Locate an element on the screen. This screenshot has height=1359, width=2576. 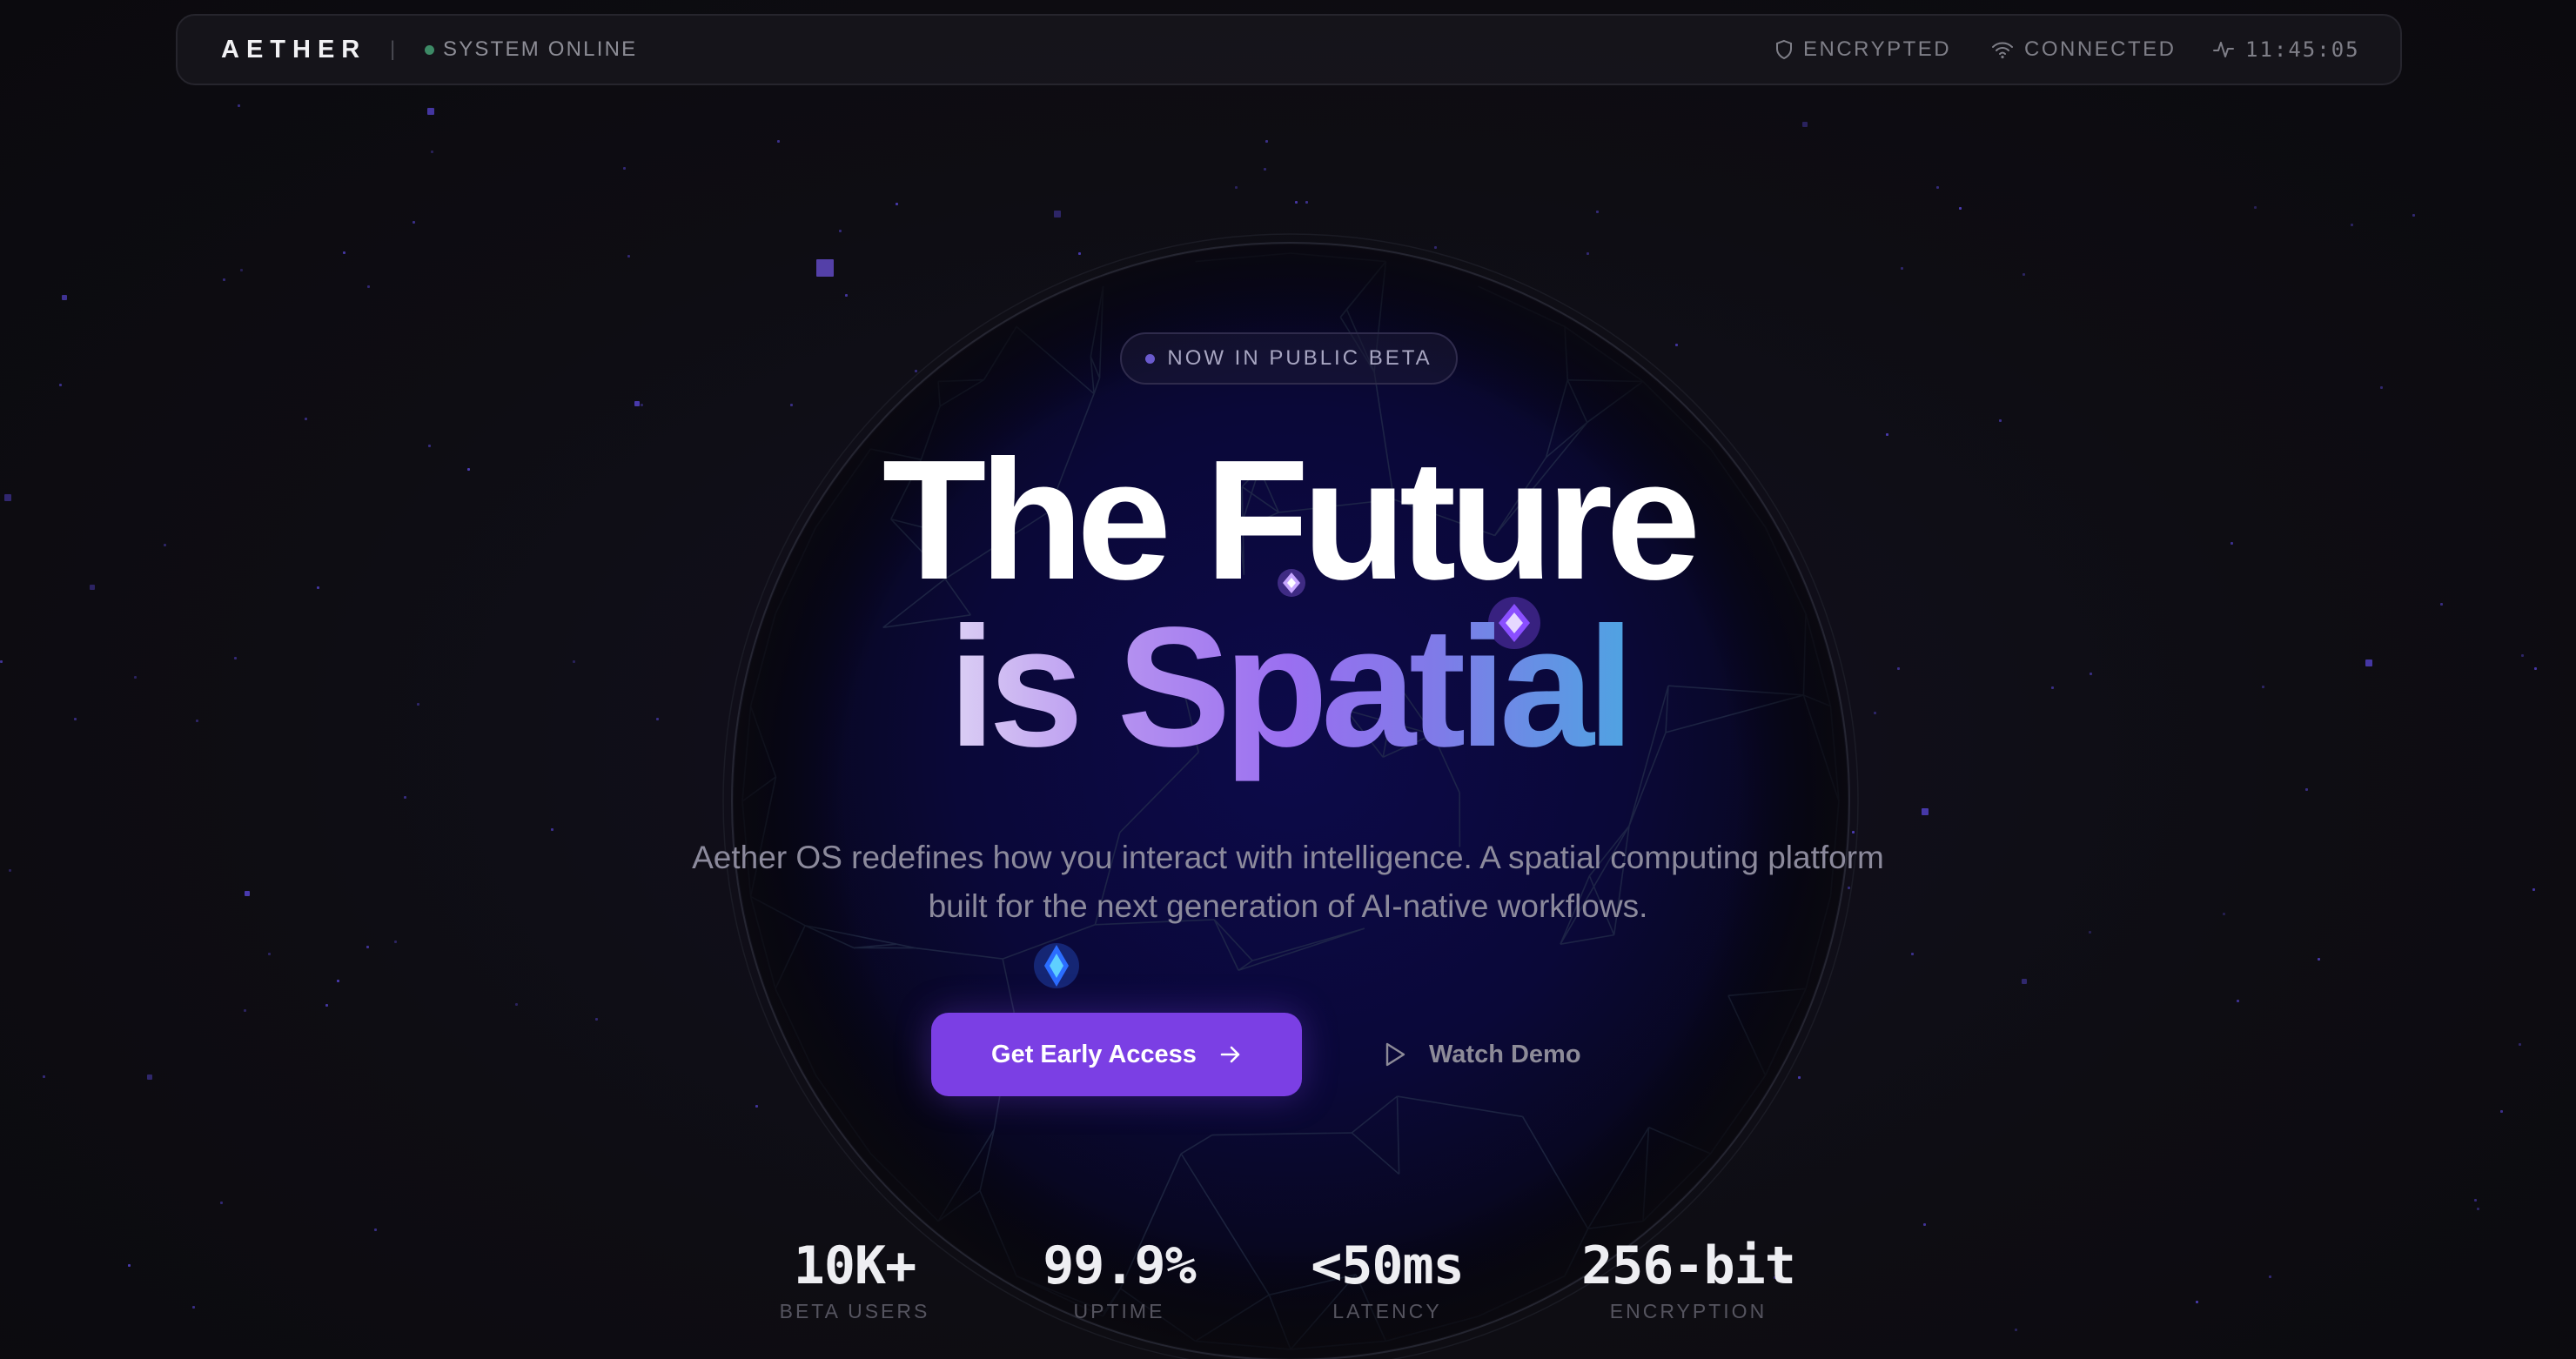
arrow-right-icon is located at coordinates (1230, 1054).